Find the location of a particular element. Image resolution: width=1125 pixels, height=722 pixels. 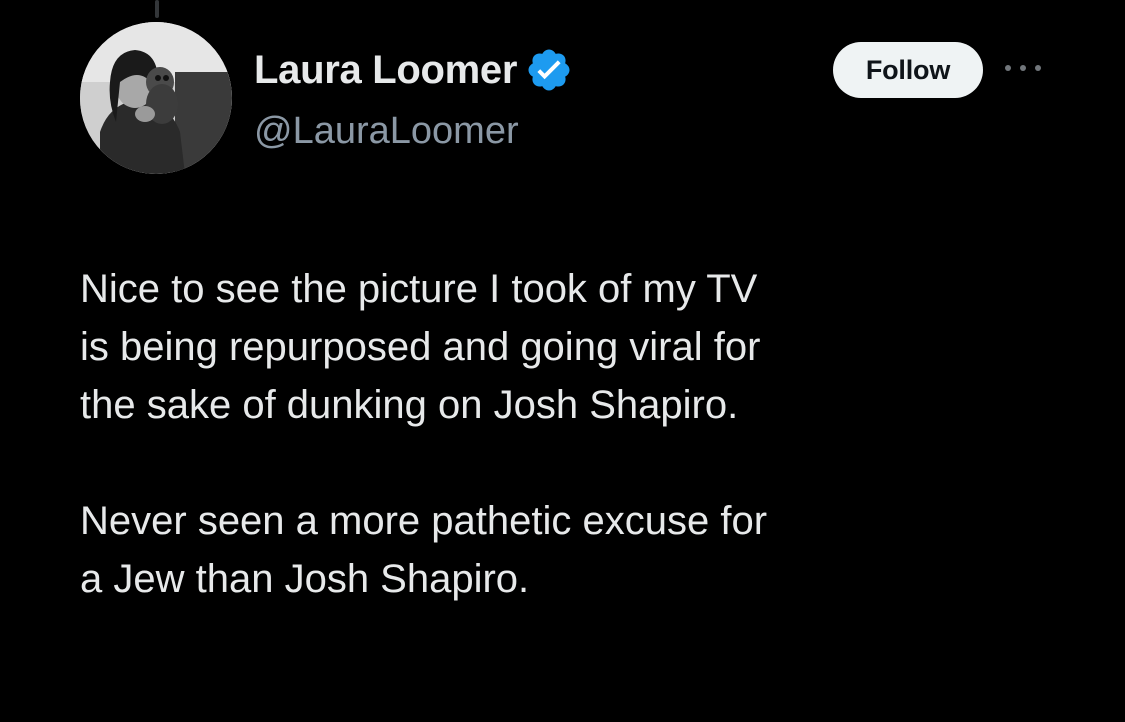

author-handle: @LauraLoomer is located at coordinates (386, 131).